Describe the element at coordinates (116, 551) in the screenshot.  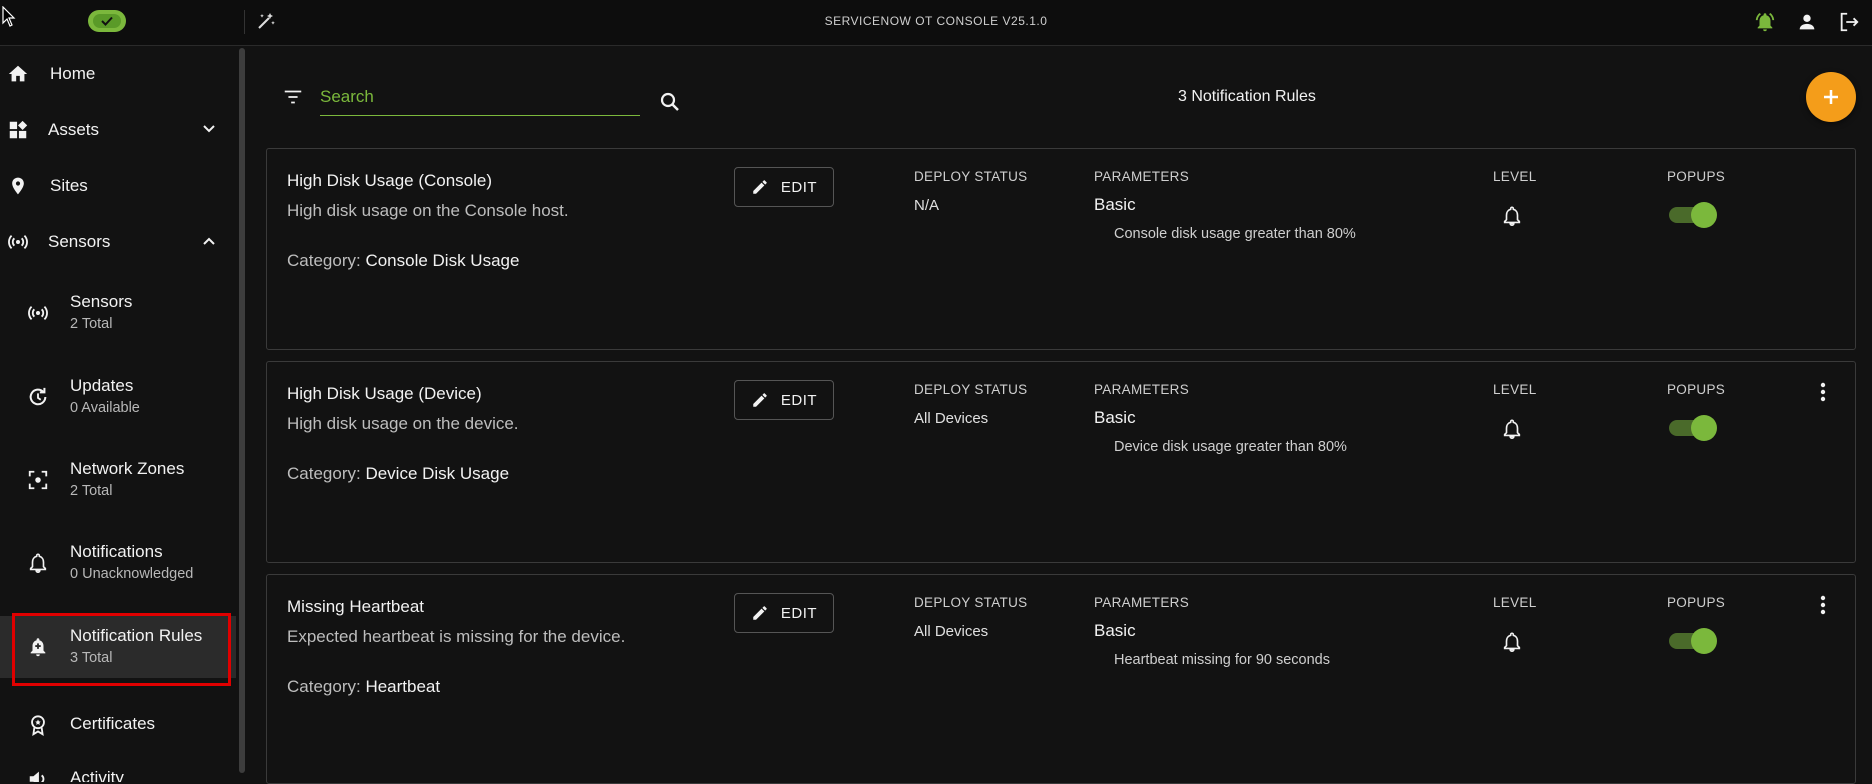
I see `sidebar-item-label: Notifications` at that location.